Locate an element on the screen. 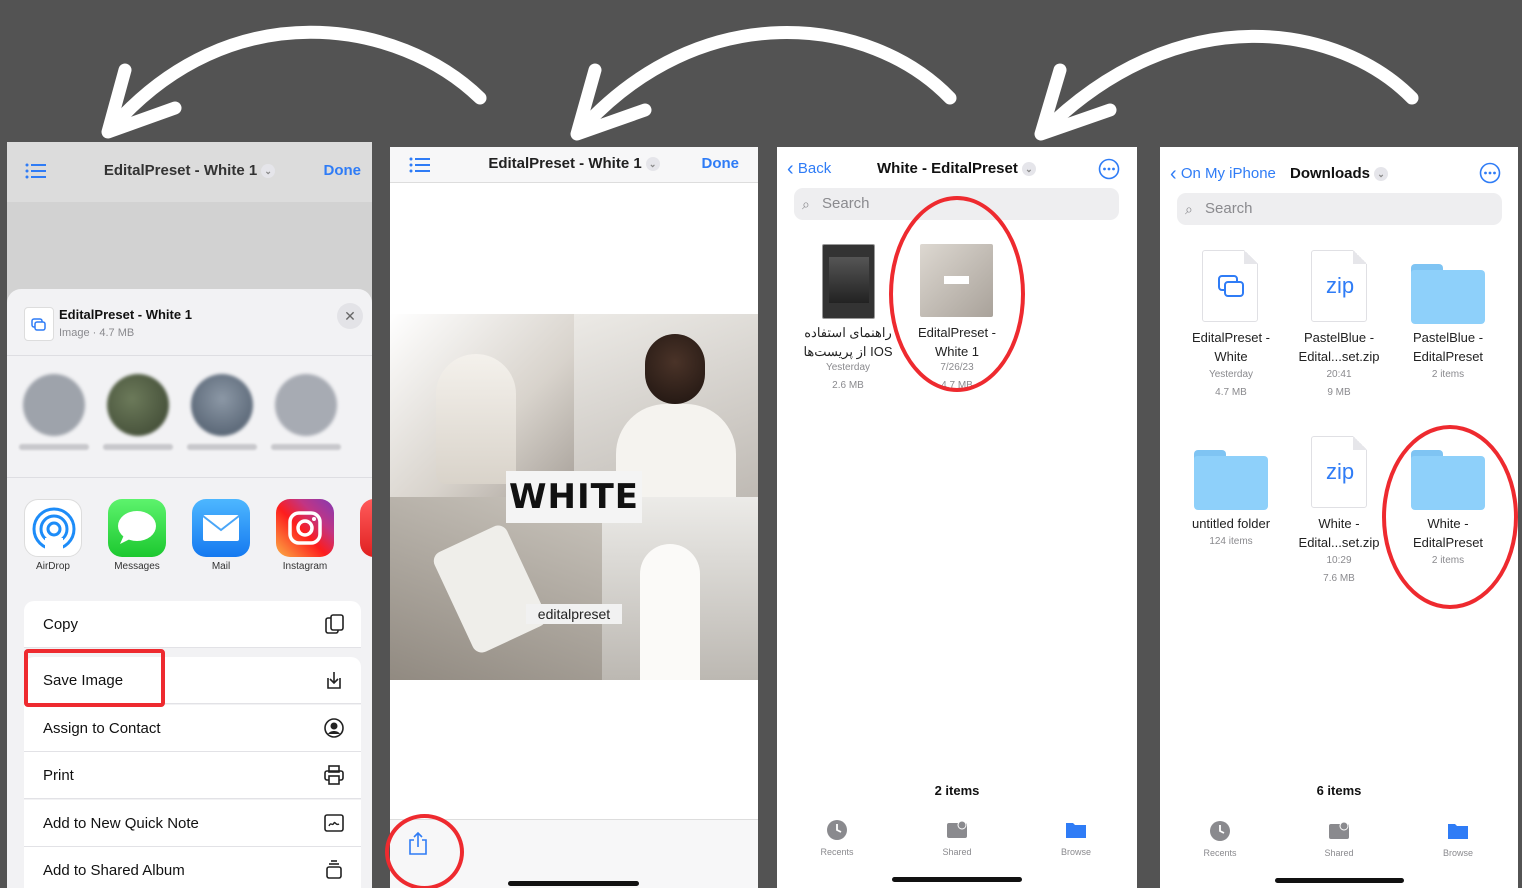  folder-name: PastelBlue - EditalPreset is located at coordinates (1448, 347).